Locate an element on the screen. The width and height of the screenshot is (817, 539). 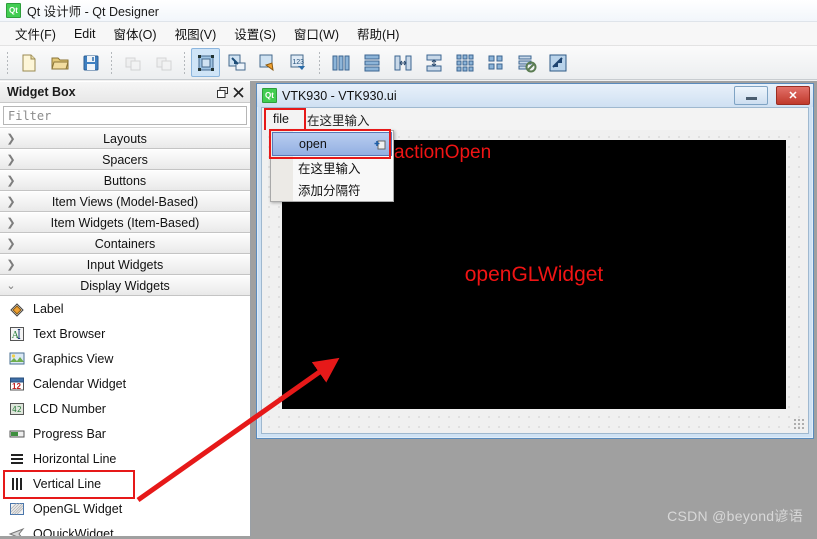
layout-splitter-horizontal-icon is located at coordinates (402, 62).